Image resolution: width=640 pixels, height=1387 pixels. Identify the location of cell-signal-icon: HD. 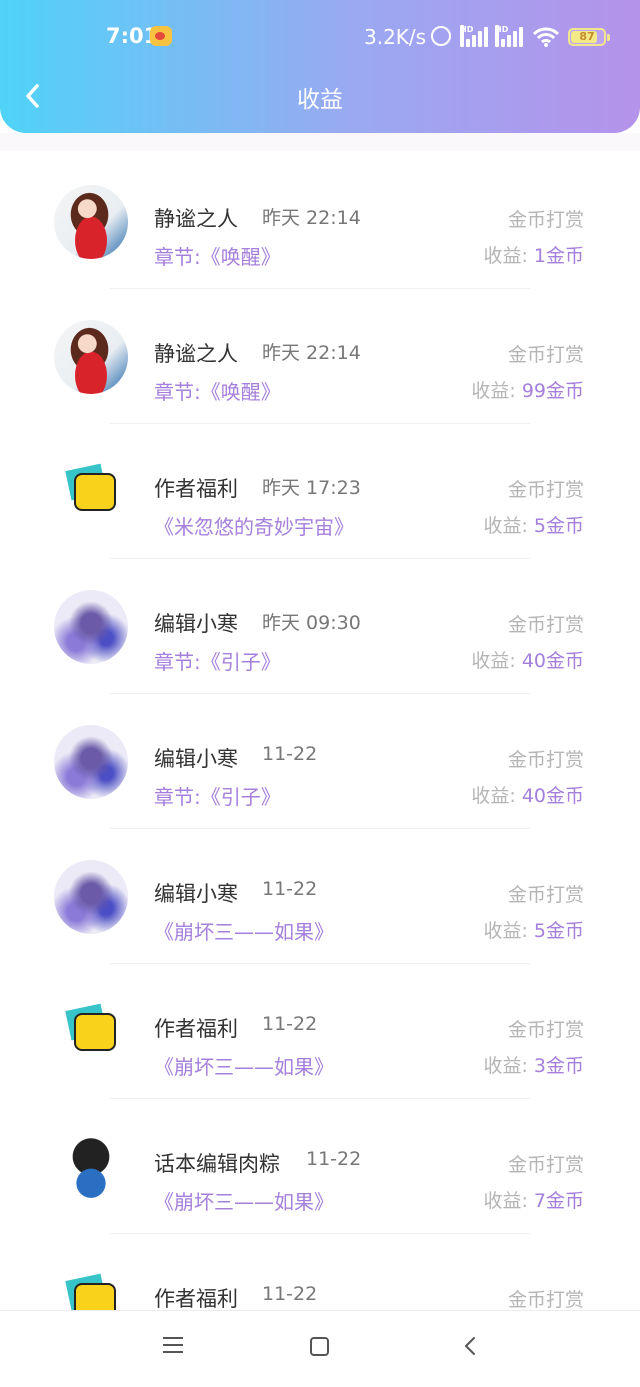
(475, 36).